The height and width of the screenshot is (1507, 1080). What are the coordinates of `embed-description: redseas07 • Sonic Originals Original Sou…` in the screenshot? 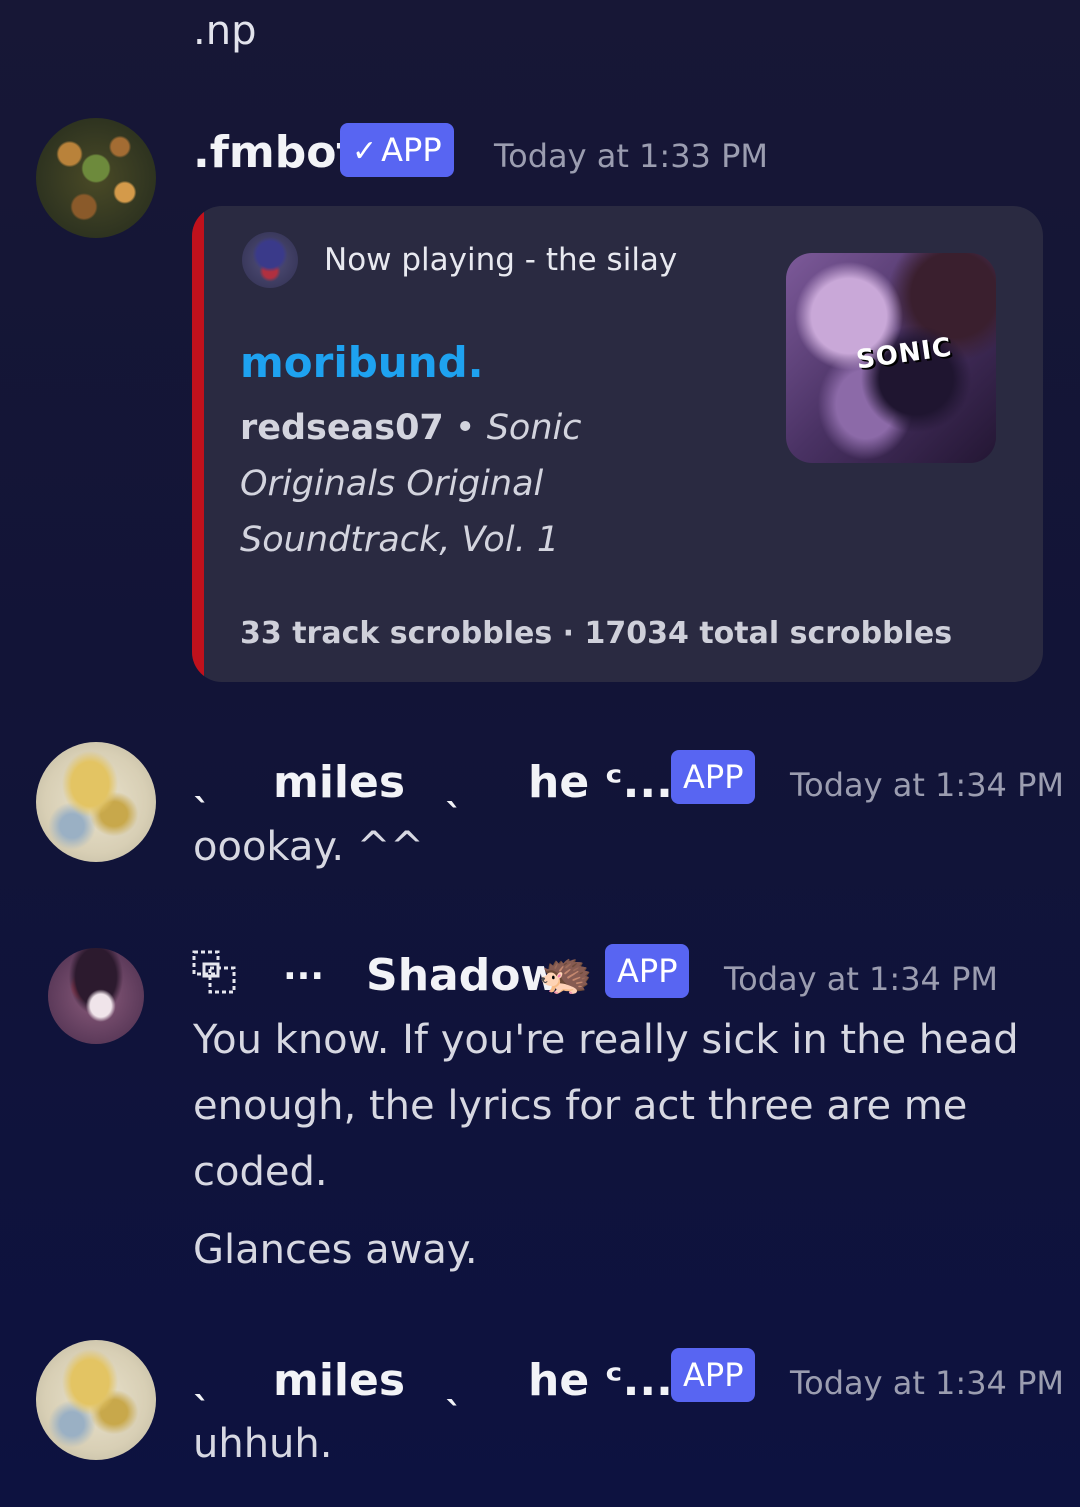 It's located at (430, 484).